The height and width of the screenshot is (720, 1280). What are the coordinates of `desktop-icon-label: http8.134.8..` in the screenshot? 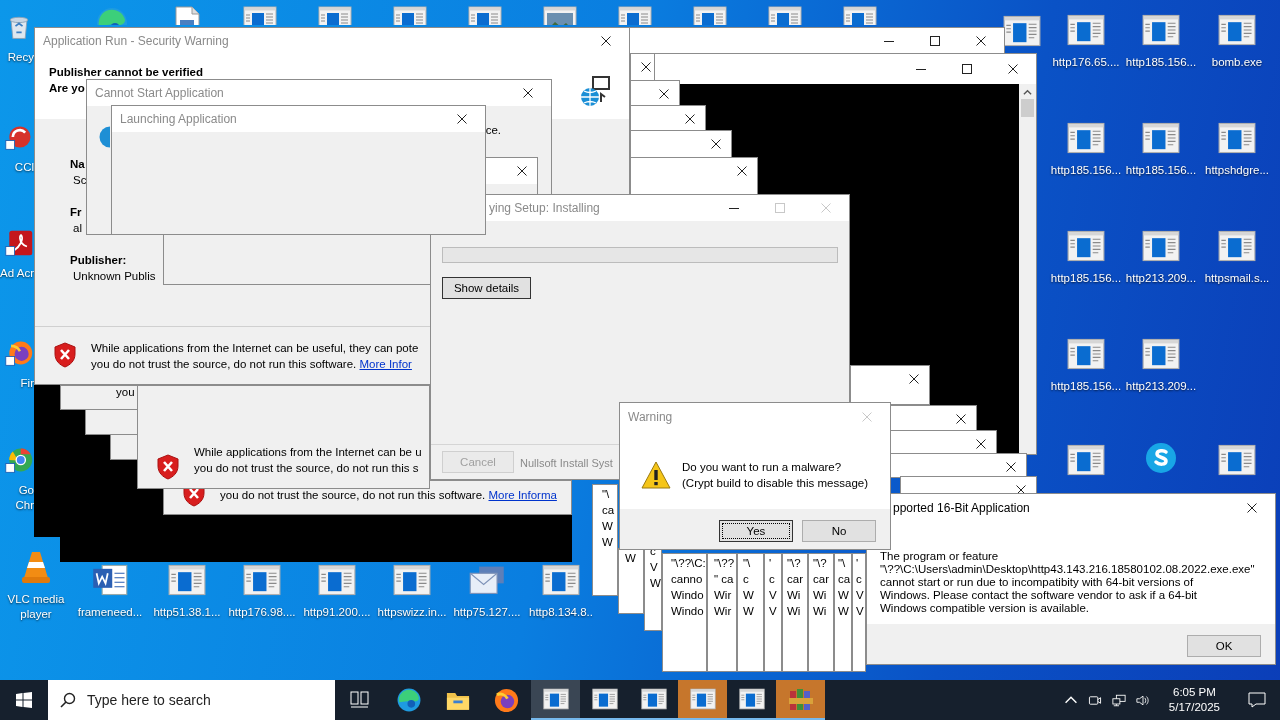 It's located at (561, 612).